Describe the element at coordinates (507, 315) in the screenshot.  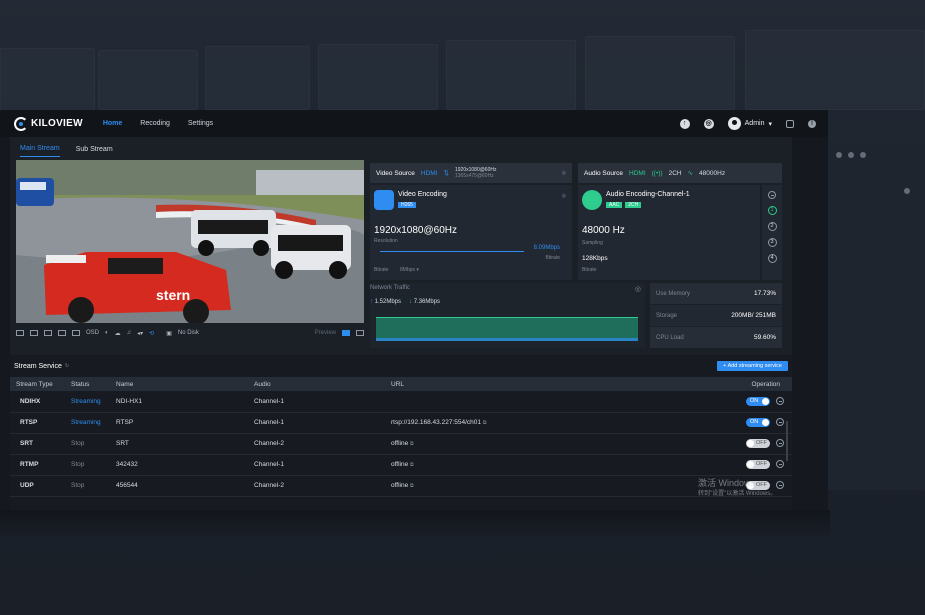
I see `network-traffic-card: Network Traffic ◎ ↑ 1.52Mbps ↓ 7.36Mbps` at that location.